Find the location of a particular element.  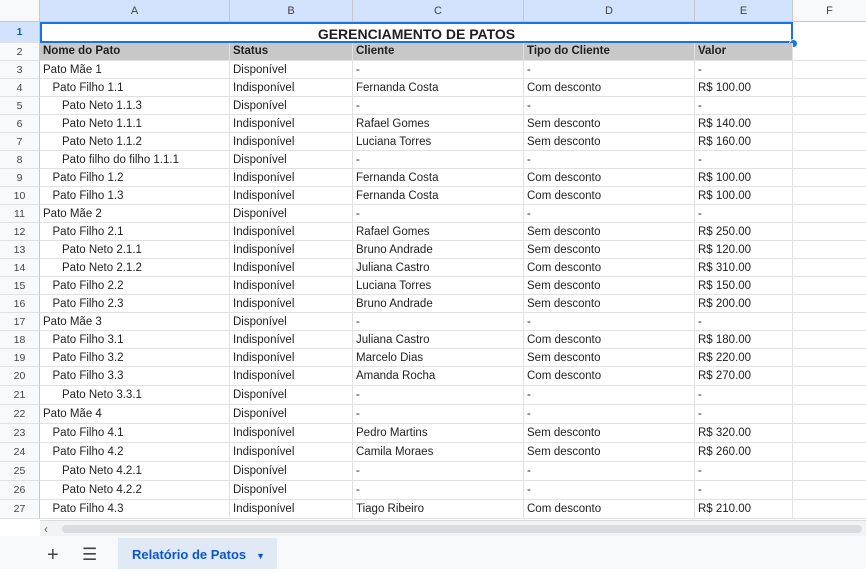

row-number: 20 is located at coordinates (20, 376).